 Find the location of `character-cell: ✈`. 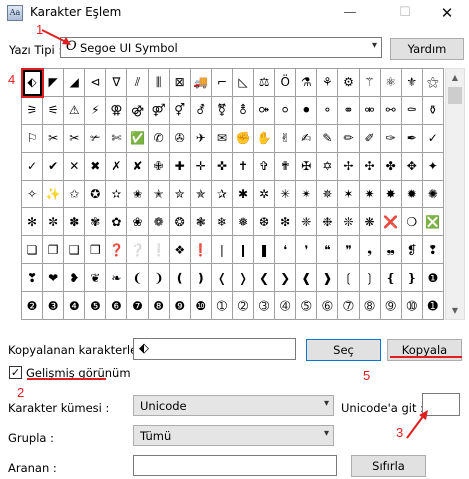

character-cell: ✈ is located at coordinates (201, 138).